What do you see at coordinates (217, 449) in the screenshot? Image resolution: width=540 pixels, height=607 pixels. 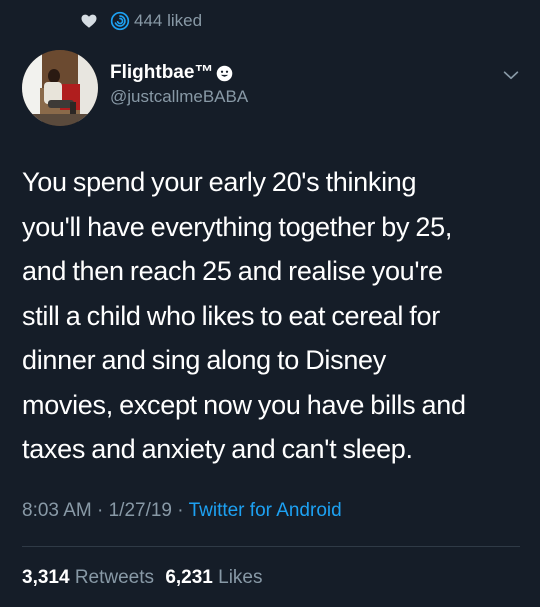 I see `tweet-text-line: taxes and anxiety and can't sleep.` at bounding box center [217, 449].